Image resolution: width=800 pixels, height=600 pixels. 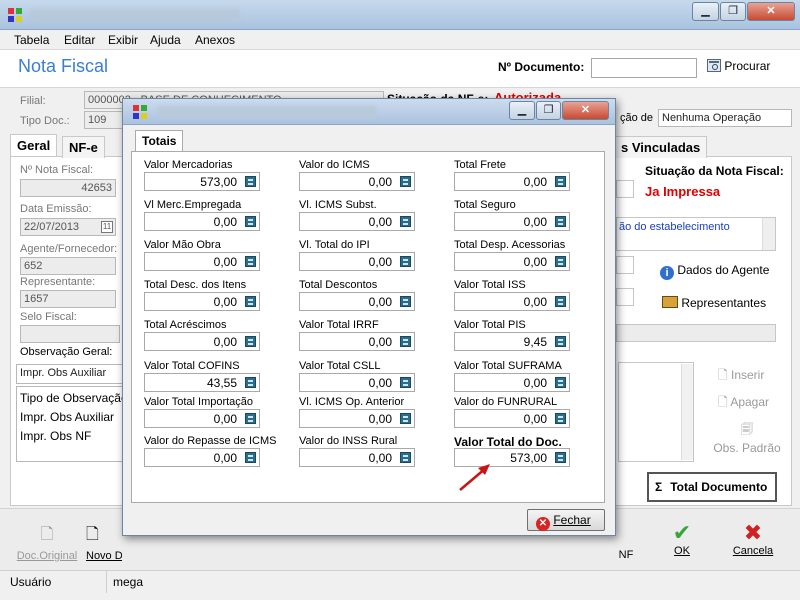 I want to click on menu-editar: Editar, so click(x=79, y=40).